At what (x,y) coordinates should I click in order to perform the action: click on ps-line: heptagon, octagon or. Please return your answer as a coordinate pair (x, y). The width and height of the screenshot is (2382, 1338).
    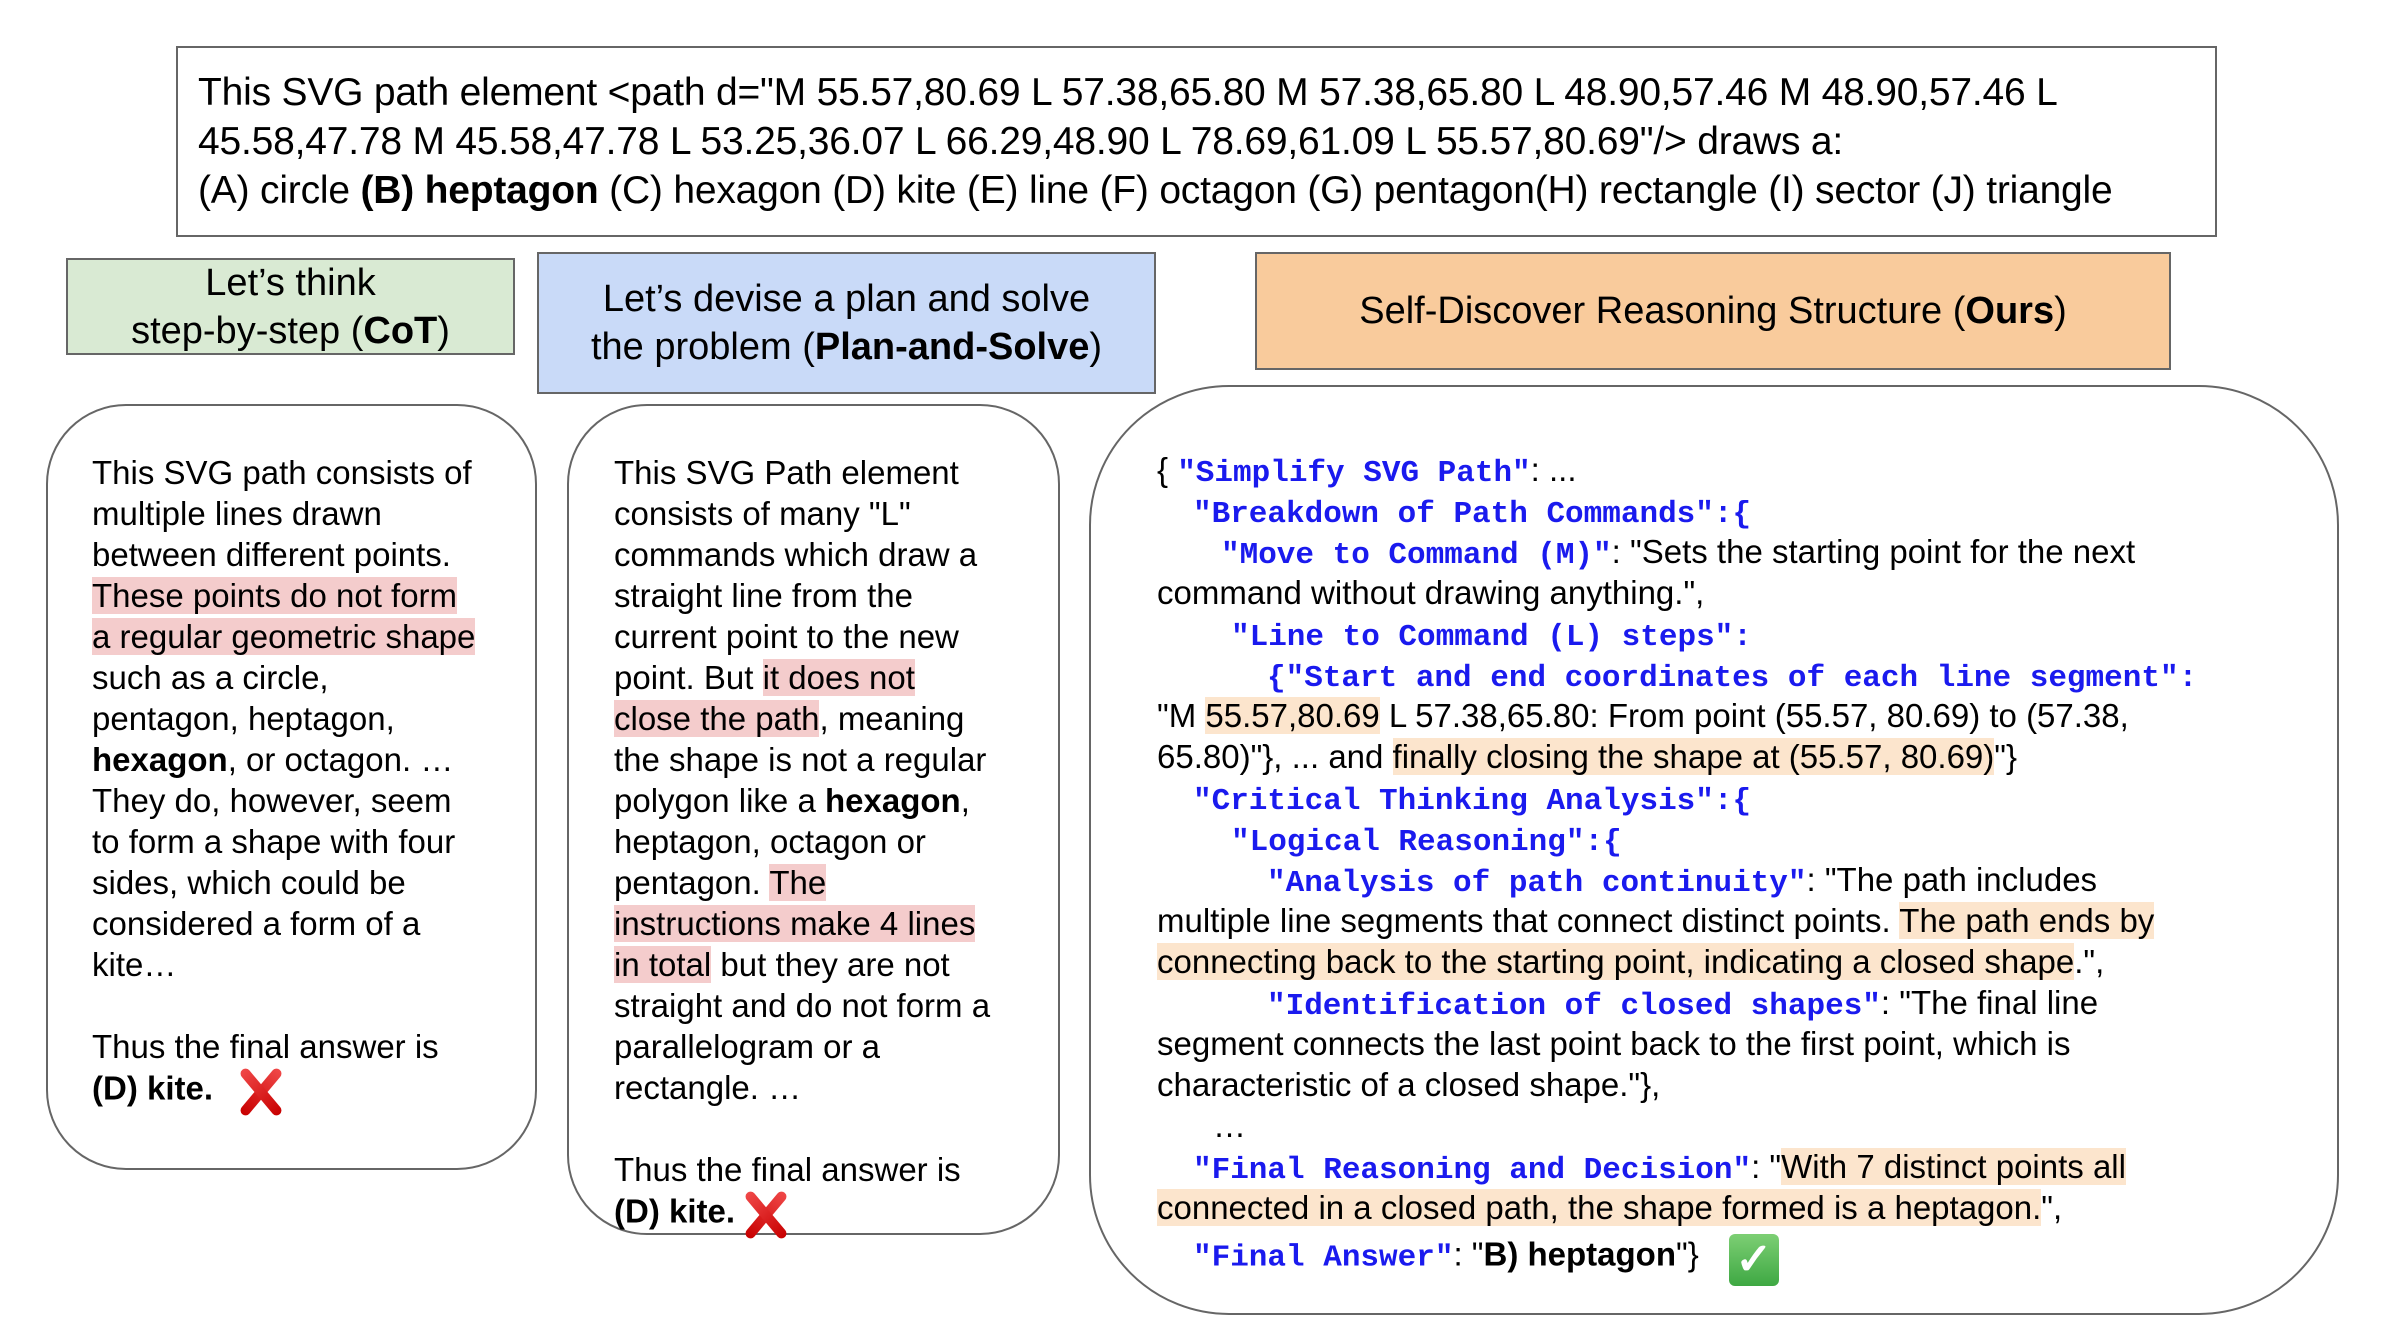
    Looking at the image, I should click on (770, 841).